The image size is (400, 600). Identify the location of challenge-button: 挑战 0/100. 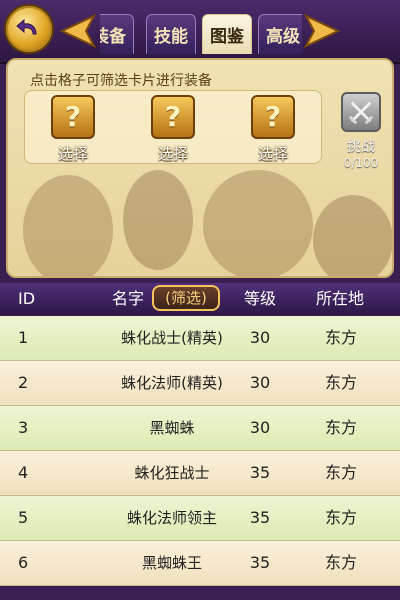
(361, 131).